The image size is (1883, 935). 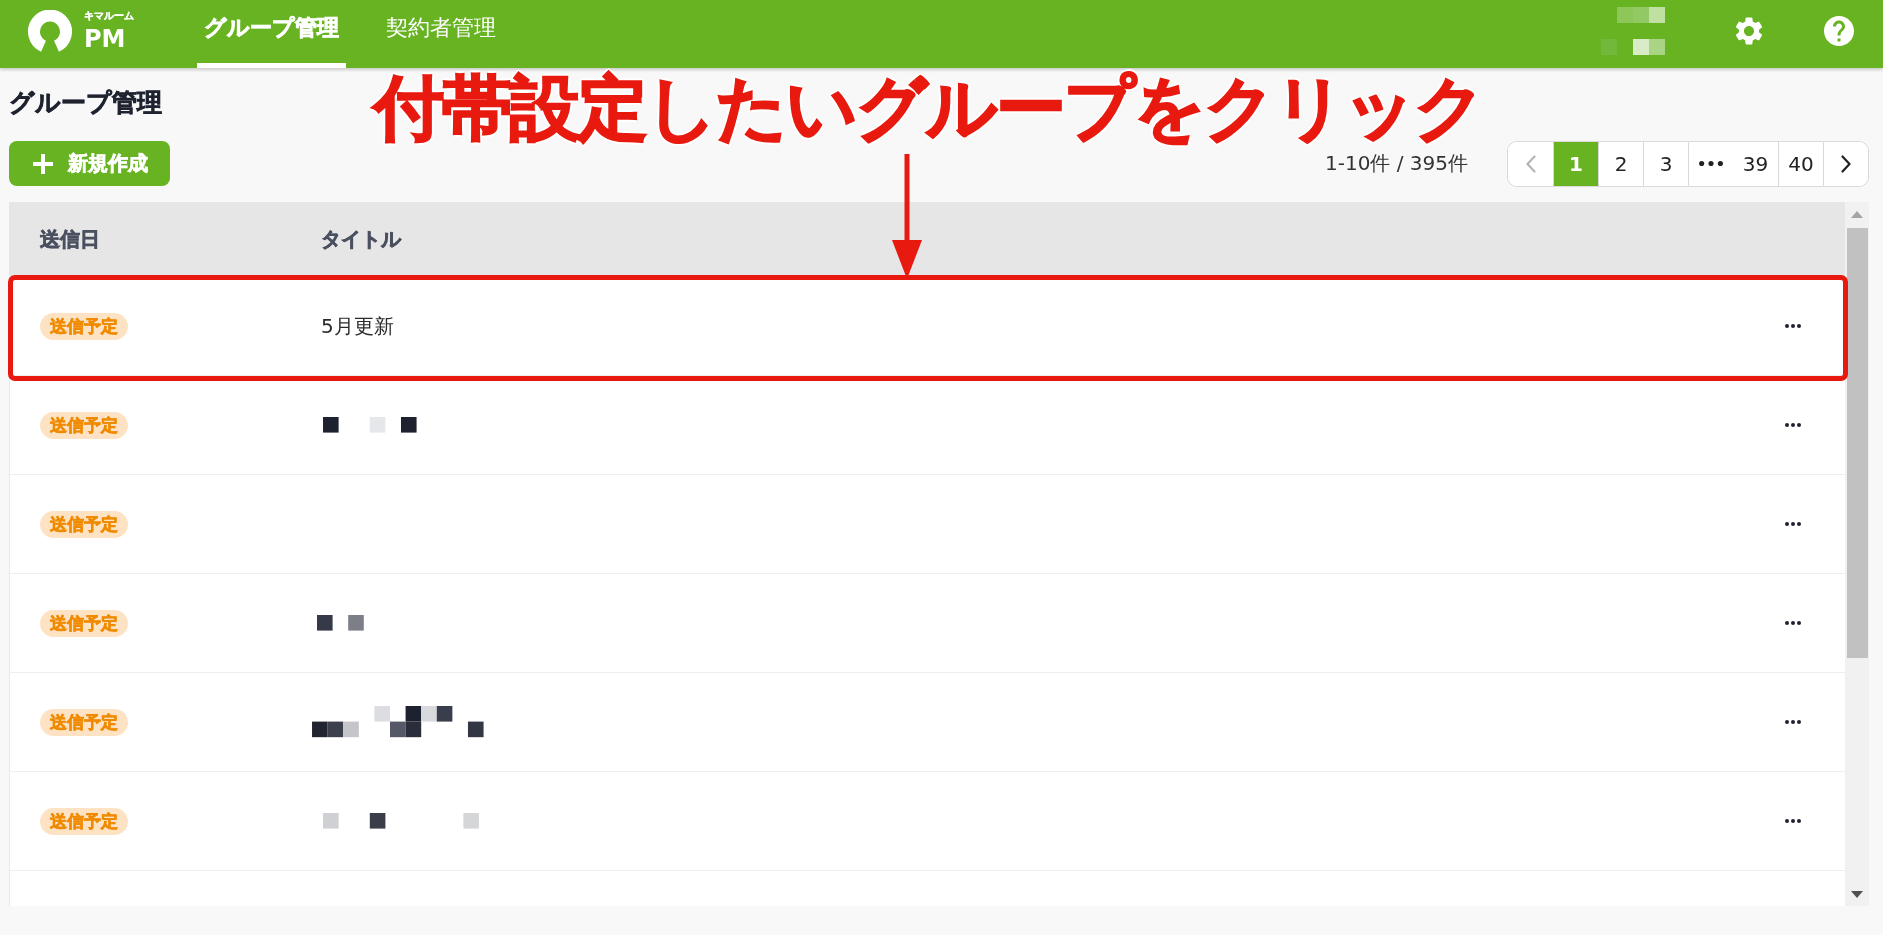 What do you see at coordinates (105, 39) in the screenshot?
I see `logo-title: PM` at bounding box center [105, 39].